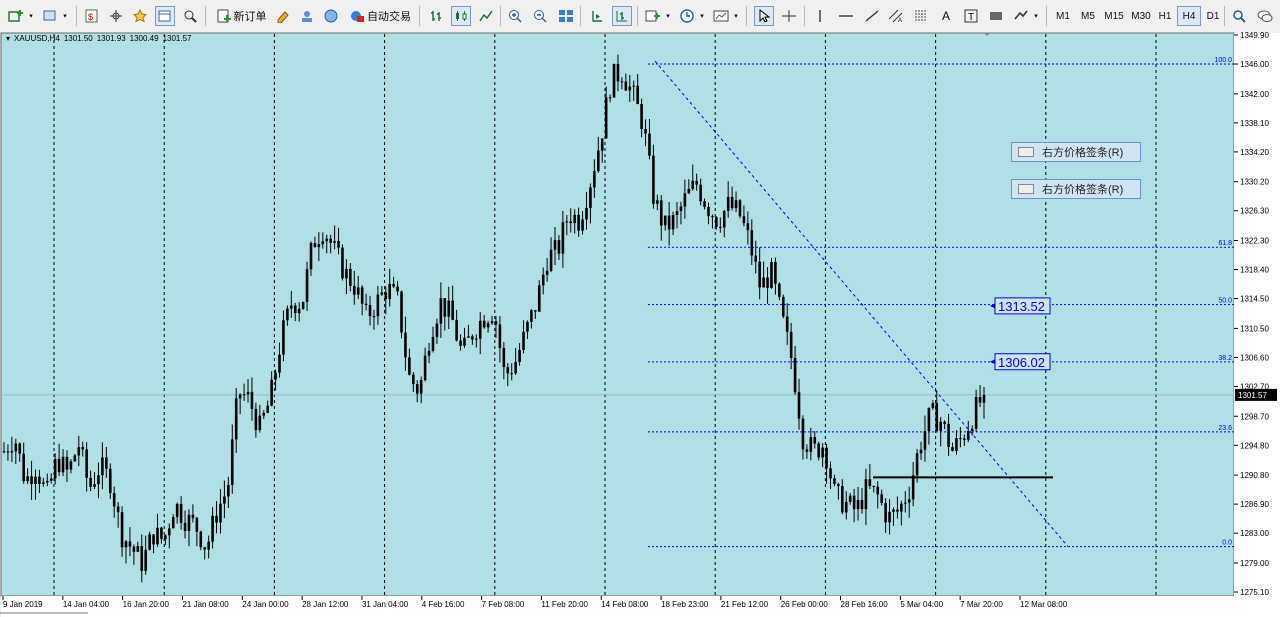 The height and width of the screenshot is (617, 1280). What do you see at coordinates (307, 16) in the screenshot?
I see `signals-icon` at bounding box center [307, 16].